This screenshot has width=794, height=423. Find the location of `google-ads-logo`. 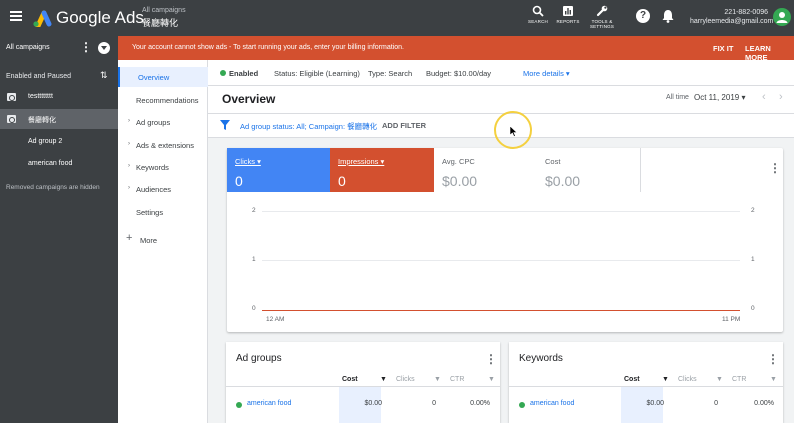

google-ads-logo is located at coordinates (42, 19).